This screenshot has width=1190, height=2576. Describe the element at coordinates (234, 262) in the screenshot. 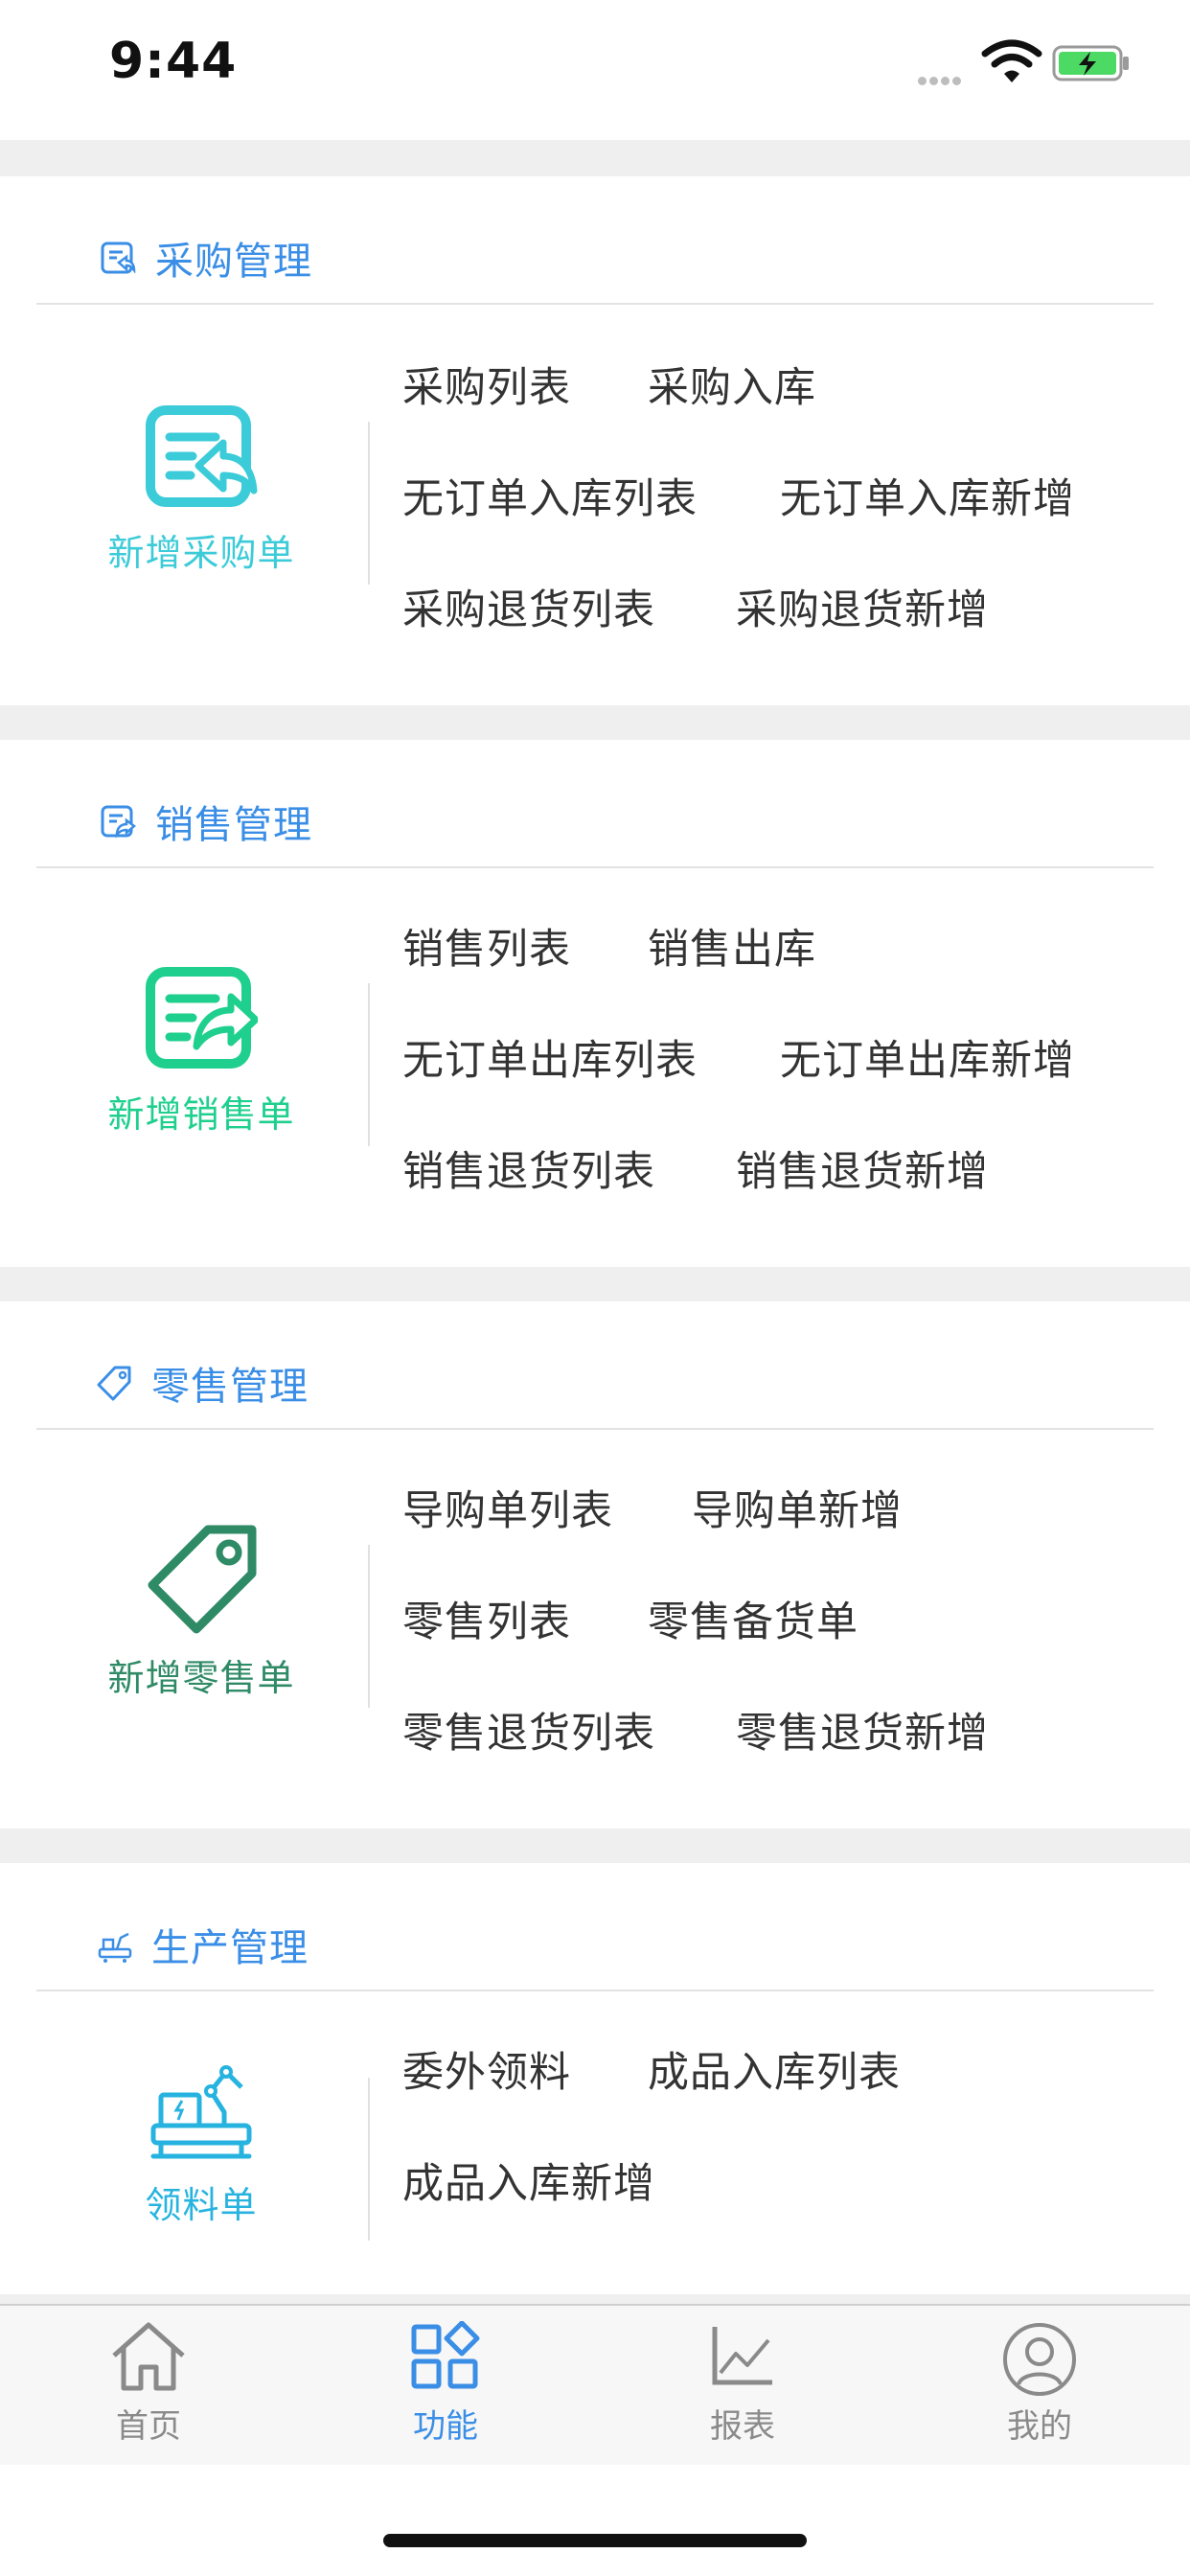

I see `section-title: 采购管理` at that location.